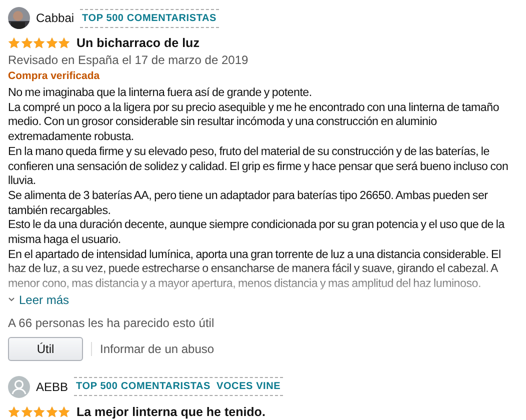  Describe the element at coordinates (178, 386) in the screenshot. I see `reviewer-badge: TOP 500 COMENTARISTAS VOCES VINE` at that location.